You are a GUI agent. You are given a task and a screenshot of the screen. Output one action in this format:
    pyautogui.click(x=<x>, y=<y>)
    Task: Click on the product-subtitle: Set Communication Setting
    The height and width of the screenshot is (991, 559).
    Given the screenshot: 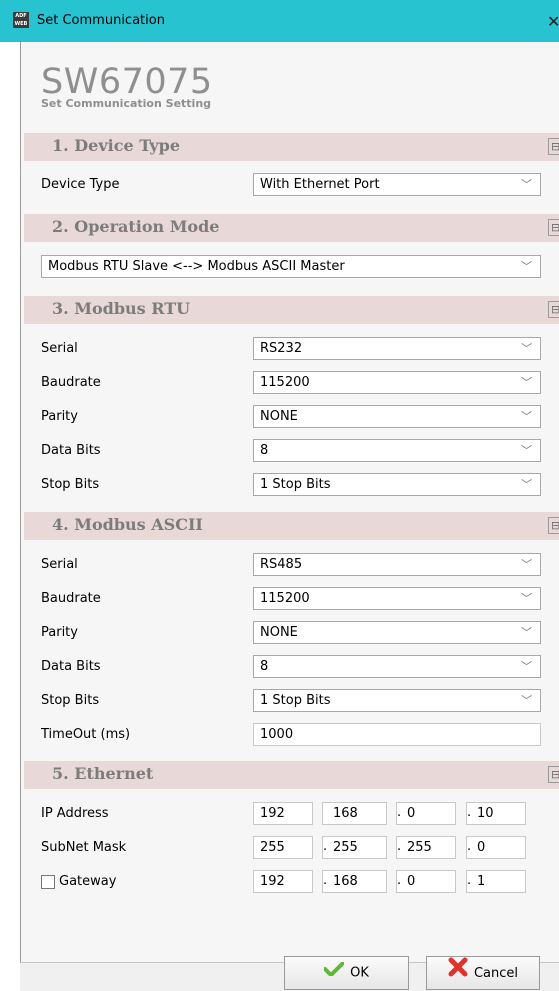 What is the action you would take?
    pyautogui.click(x=126, y=103)
    